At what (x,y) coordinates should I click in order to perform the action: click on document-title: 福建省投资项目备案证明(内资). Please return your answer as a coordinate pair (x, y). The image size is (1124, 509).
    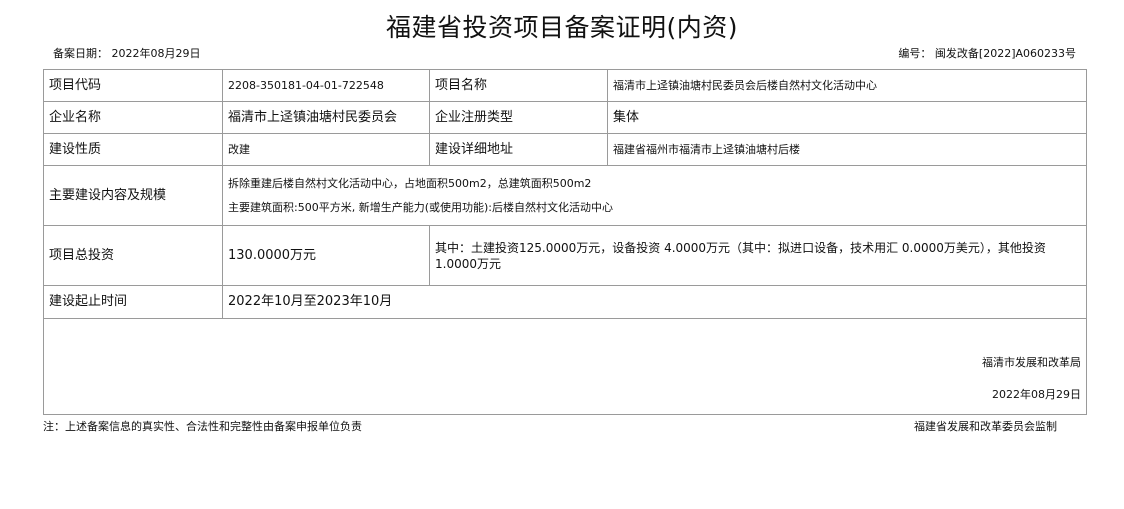
    Looking at the image, I should click on (561, 27).